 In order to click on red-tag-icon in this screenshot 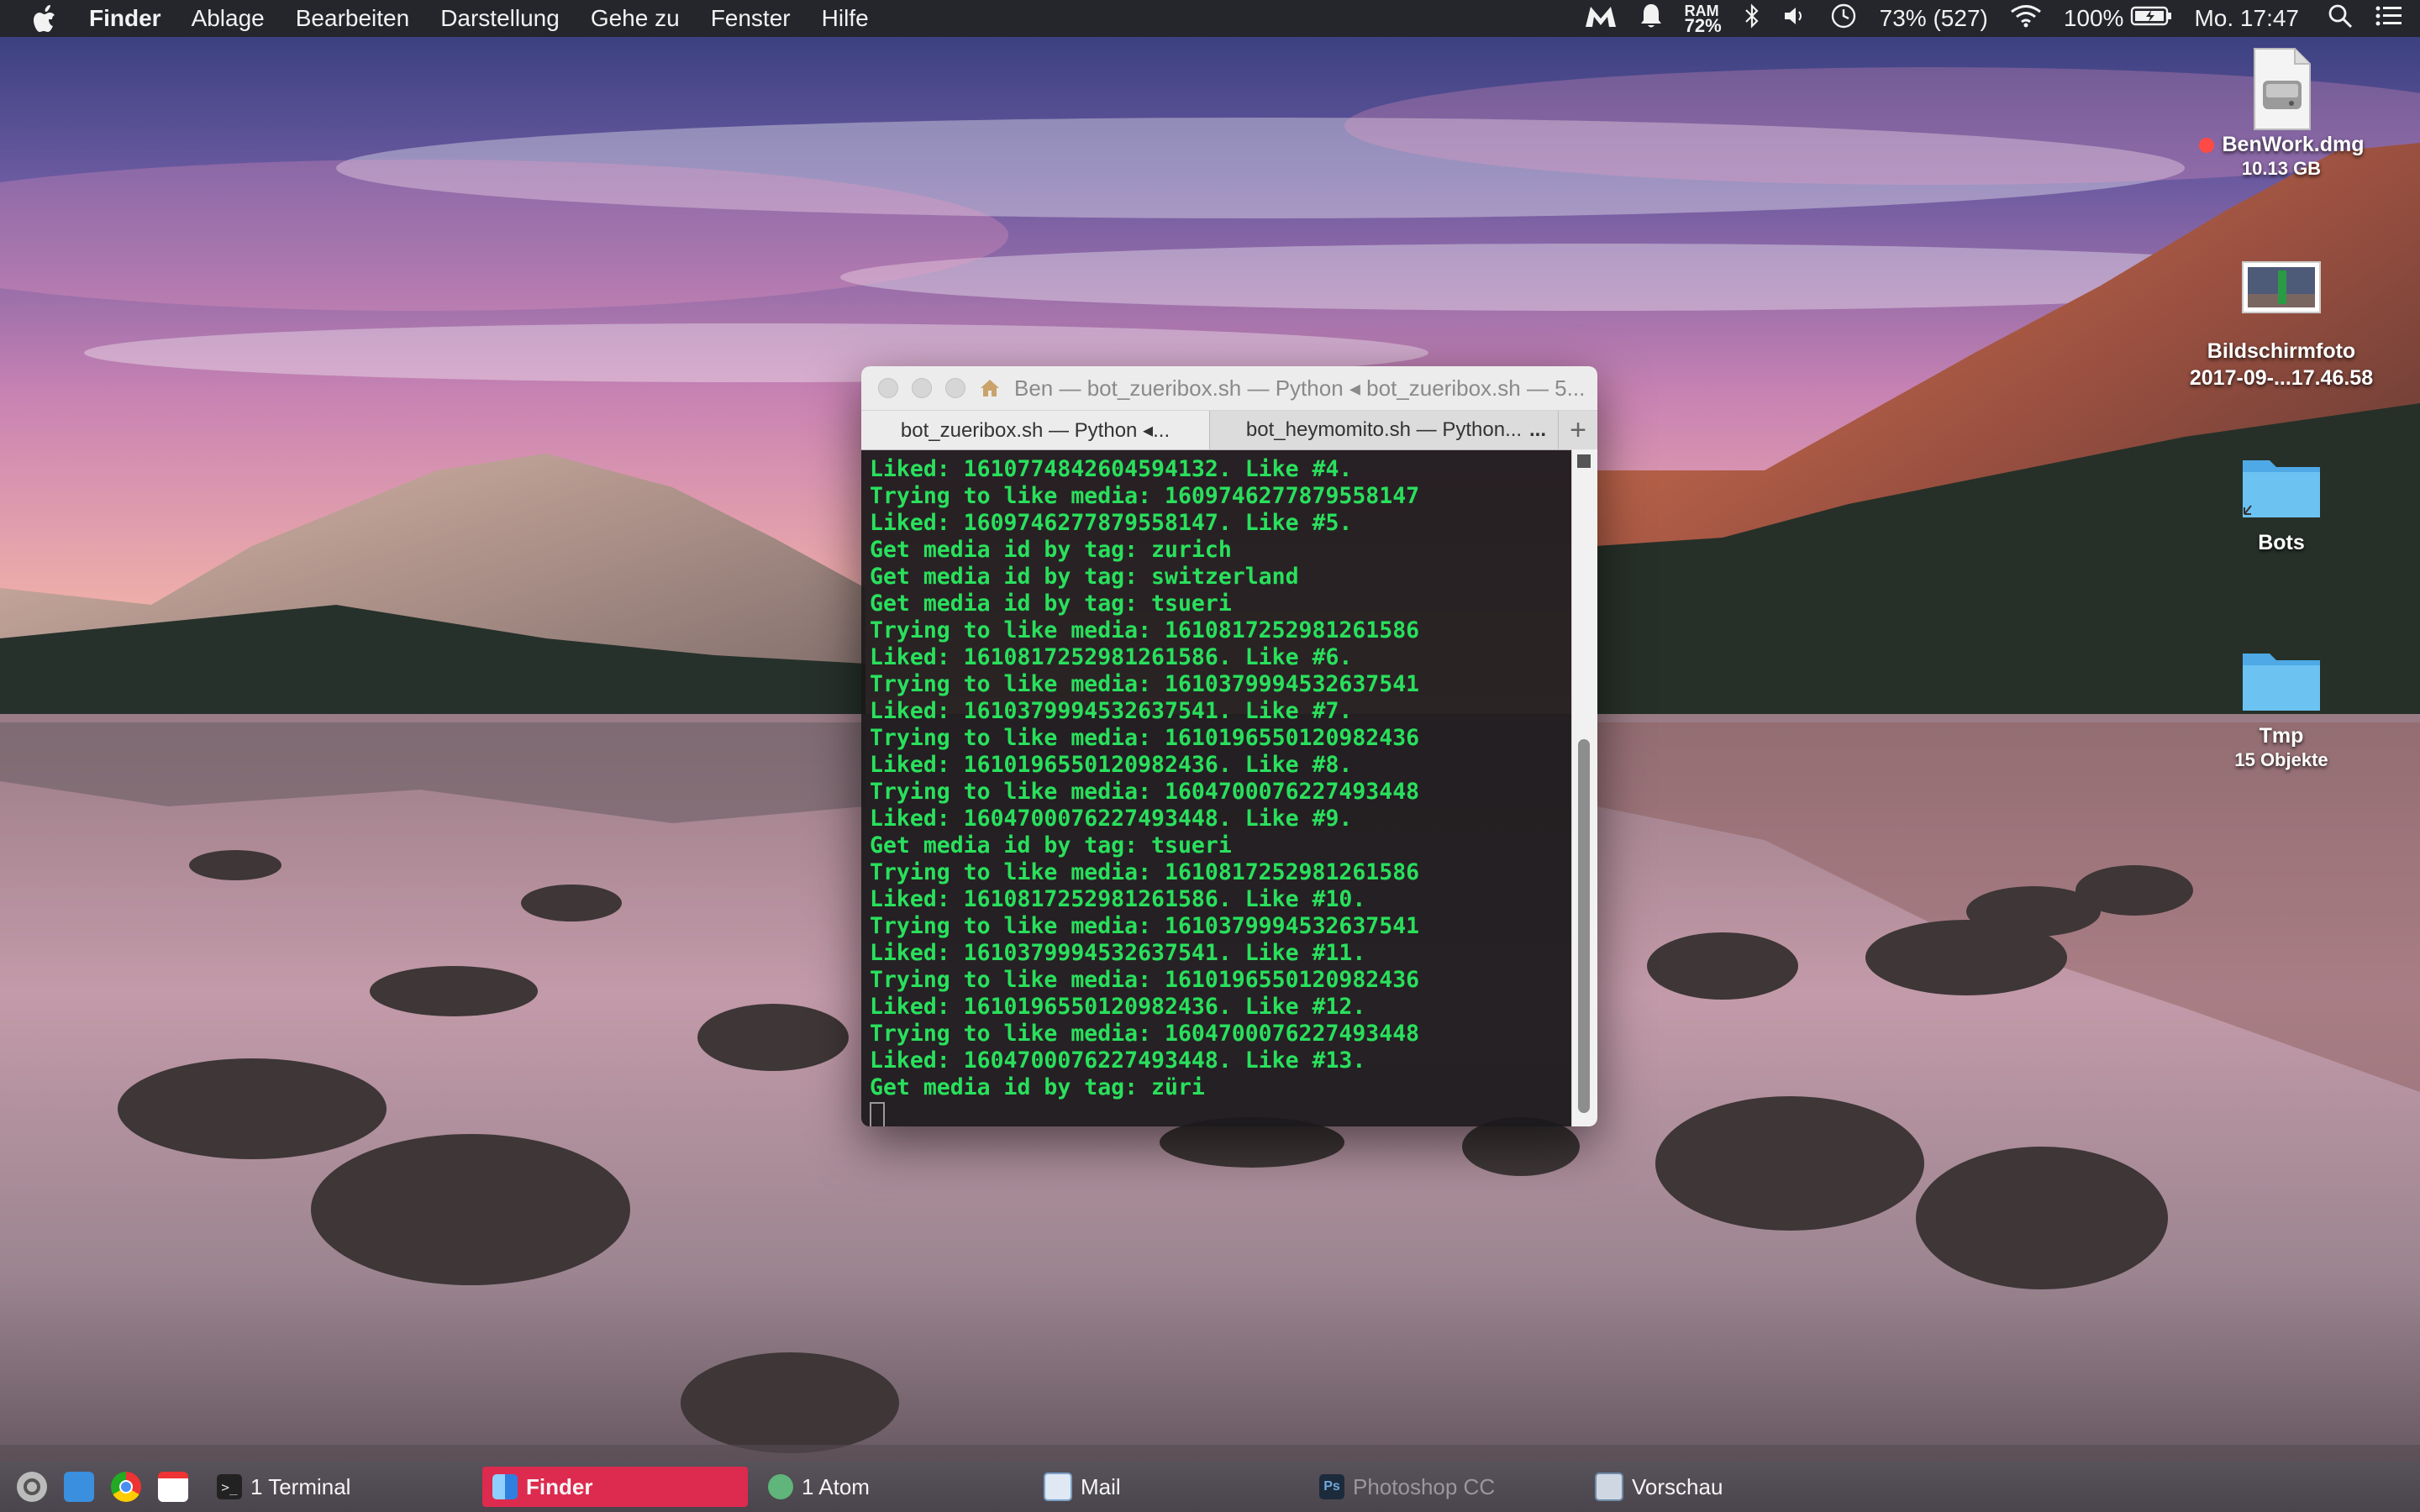, I will do `click(2206, 146)`.